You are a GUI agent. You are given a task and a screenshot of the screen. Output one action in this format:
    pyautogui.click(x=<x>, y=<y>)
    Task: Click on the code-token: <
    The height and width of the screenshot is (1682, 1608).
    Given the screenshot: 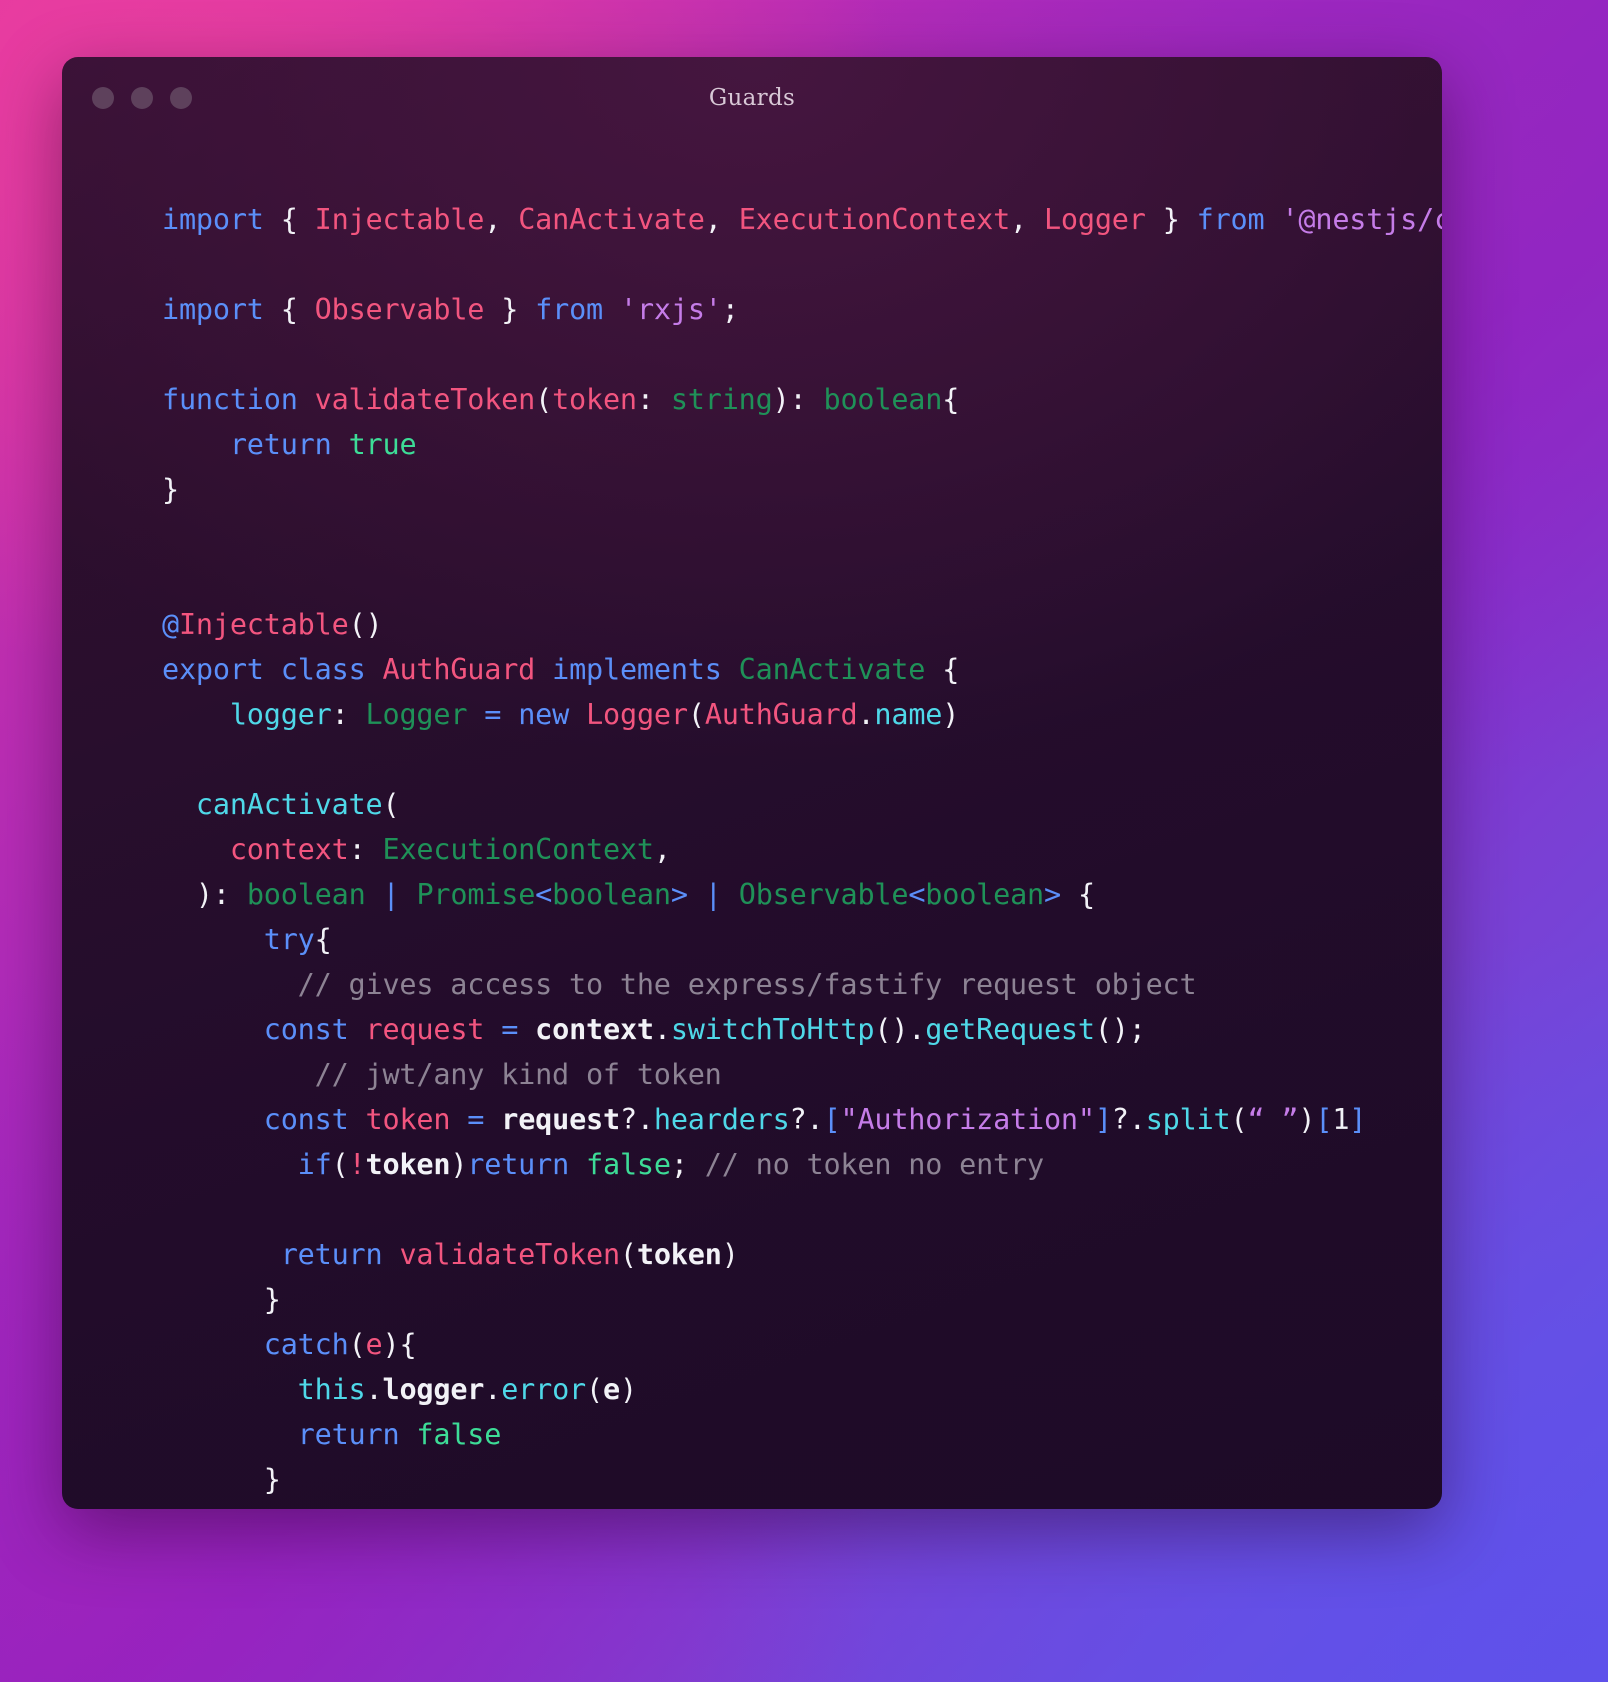 What is the action you would take?
    pyautogui.click(x=544, y=894)
    